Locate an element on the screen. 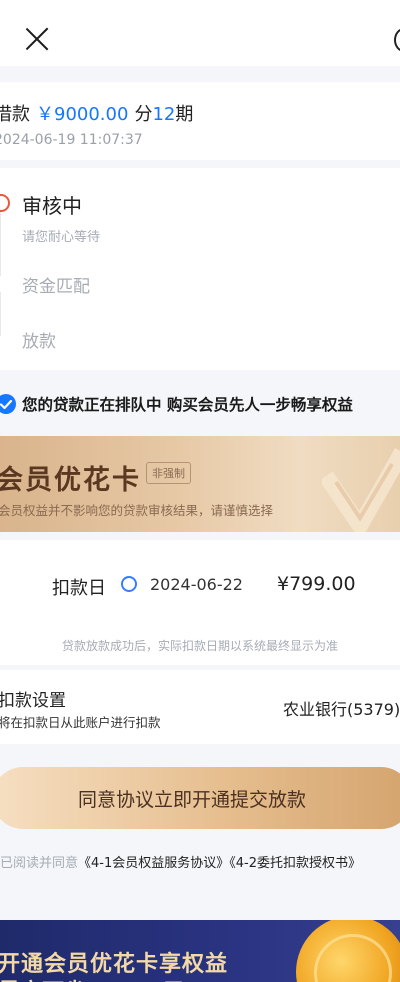  deduction-note: 贷款放款成功后，实际扣款日期以系统最终显示为准 is located at coordinates (199, 646).